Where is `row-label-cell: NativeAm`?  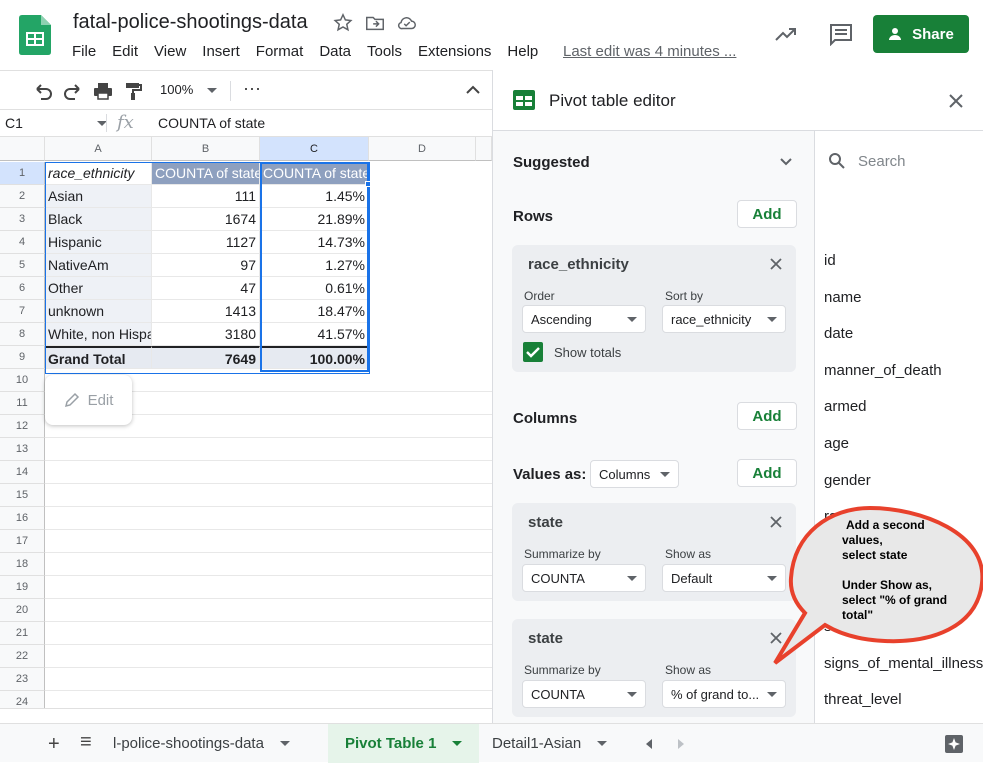 row-label-cell: NativeAm is located at coordinates (98, 265).